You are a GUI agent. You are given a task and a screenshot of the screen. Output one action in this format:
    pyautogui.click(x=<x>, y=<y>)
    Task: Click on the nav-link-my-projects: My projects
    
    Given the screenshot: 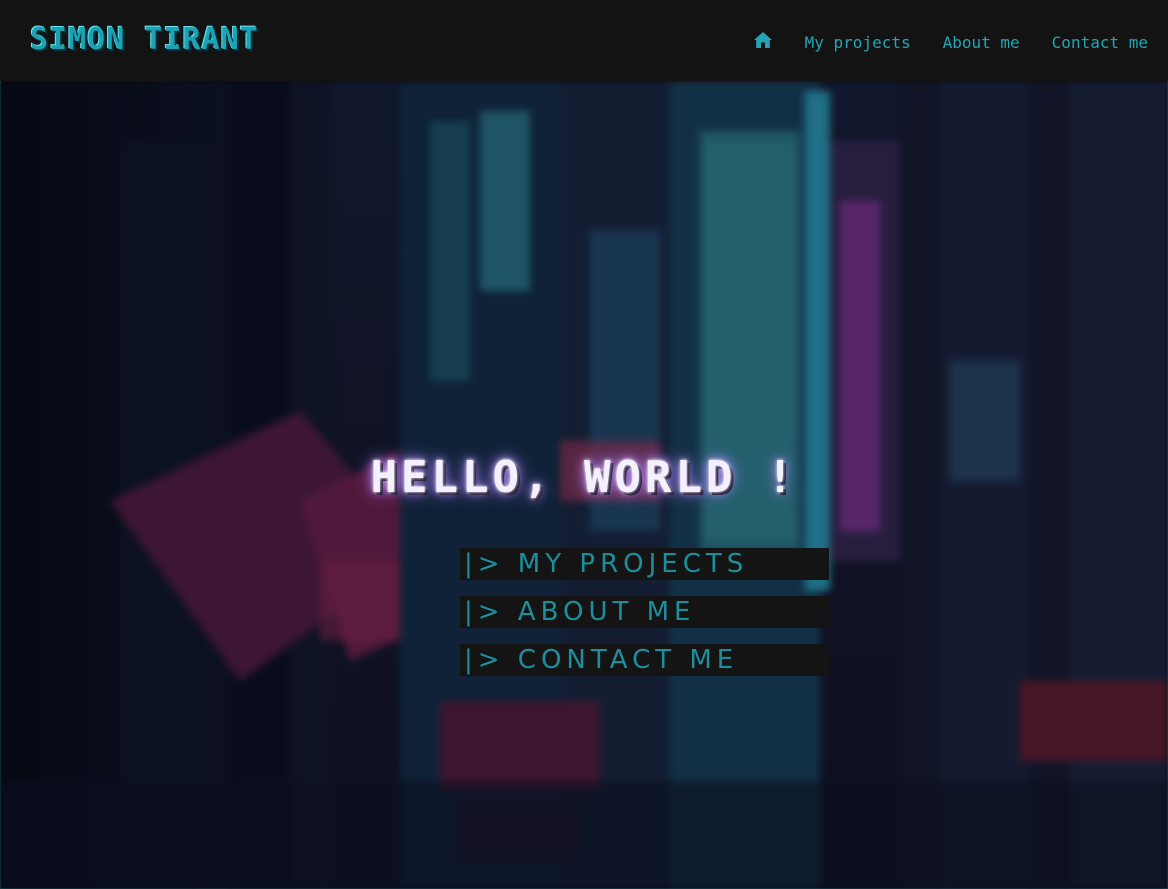 What is the action you would take?
    pyautogui.click(x=858, y=43)
    